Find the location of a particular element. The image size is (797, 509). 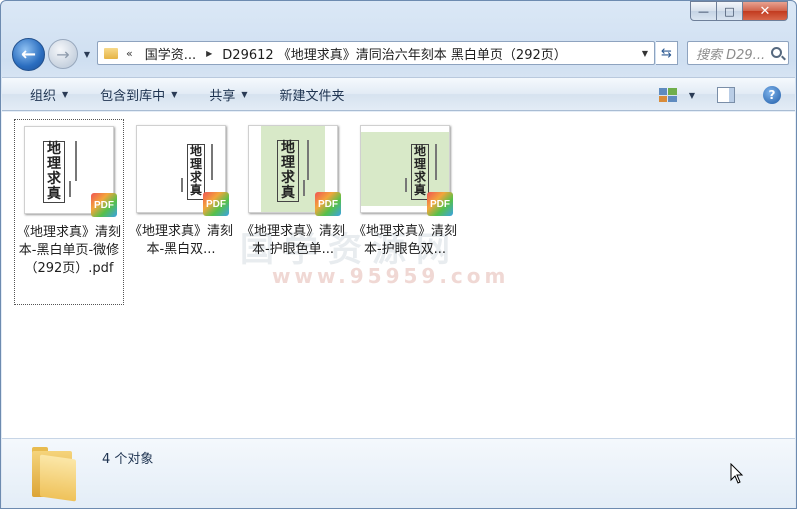

back-arrow-icon: ← is located at coordinates (28, 54).